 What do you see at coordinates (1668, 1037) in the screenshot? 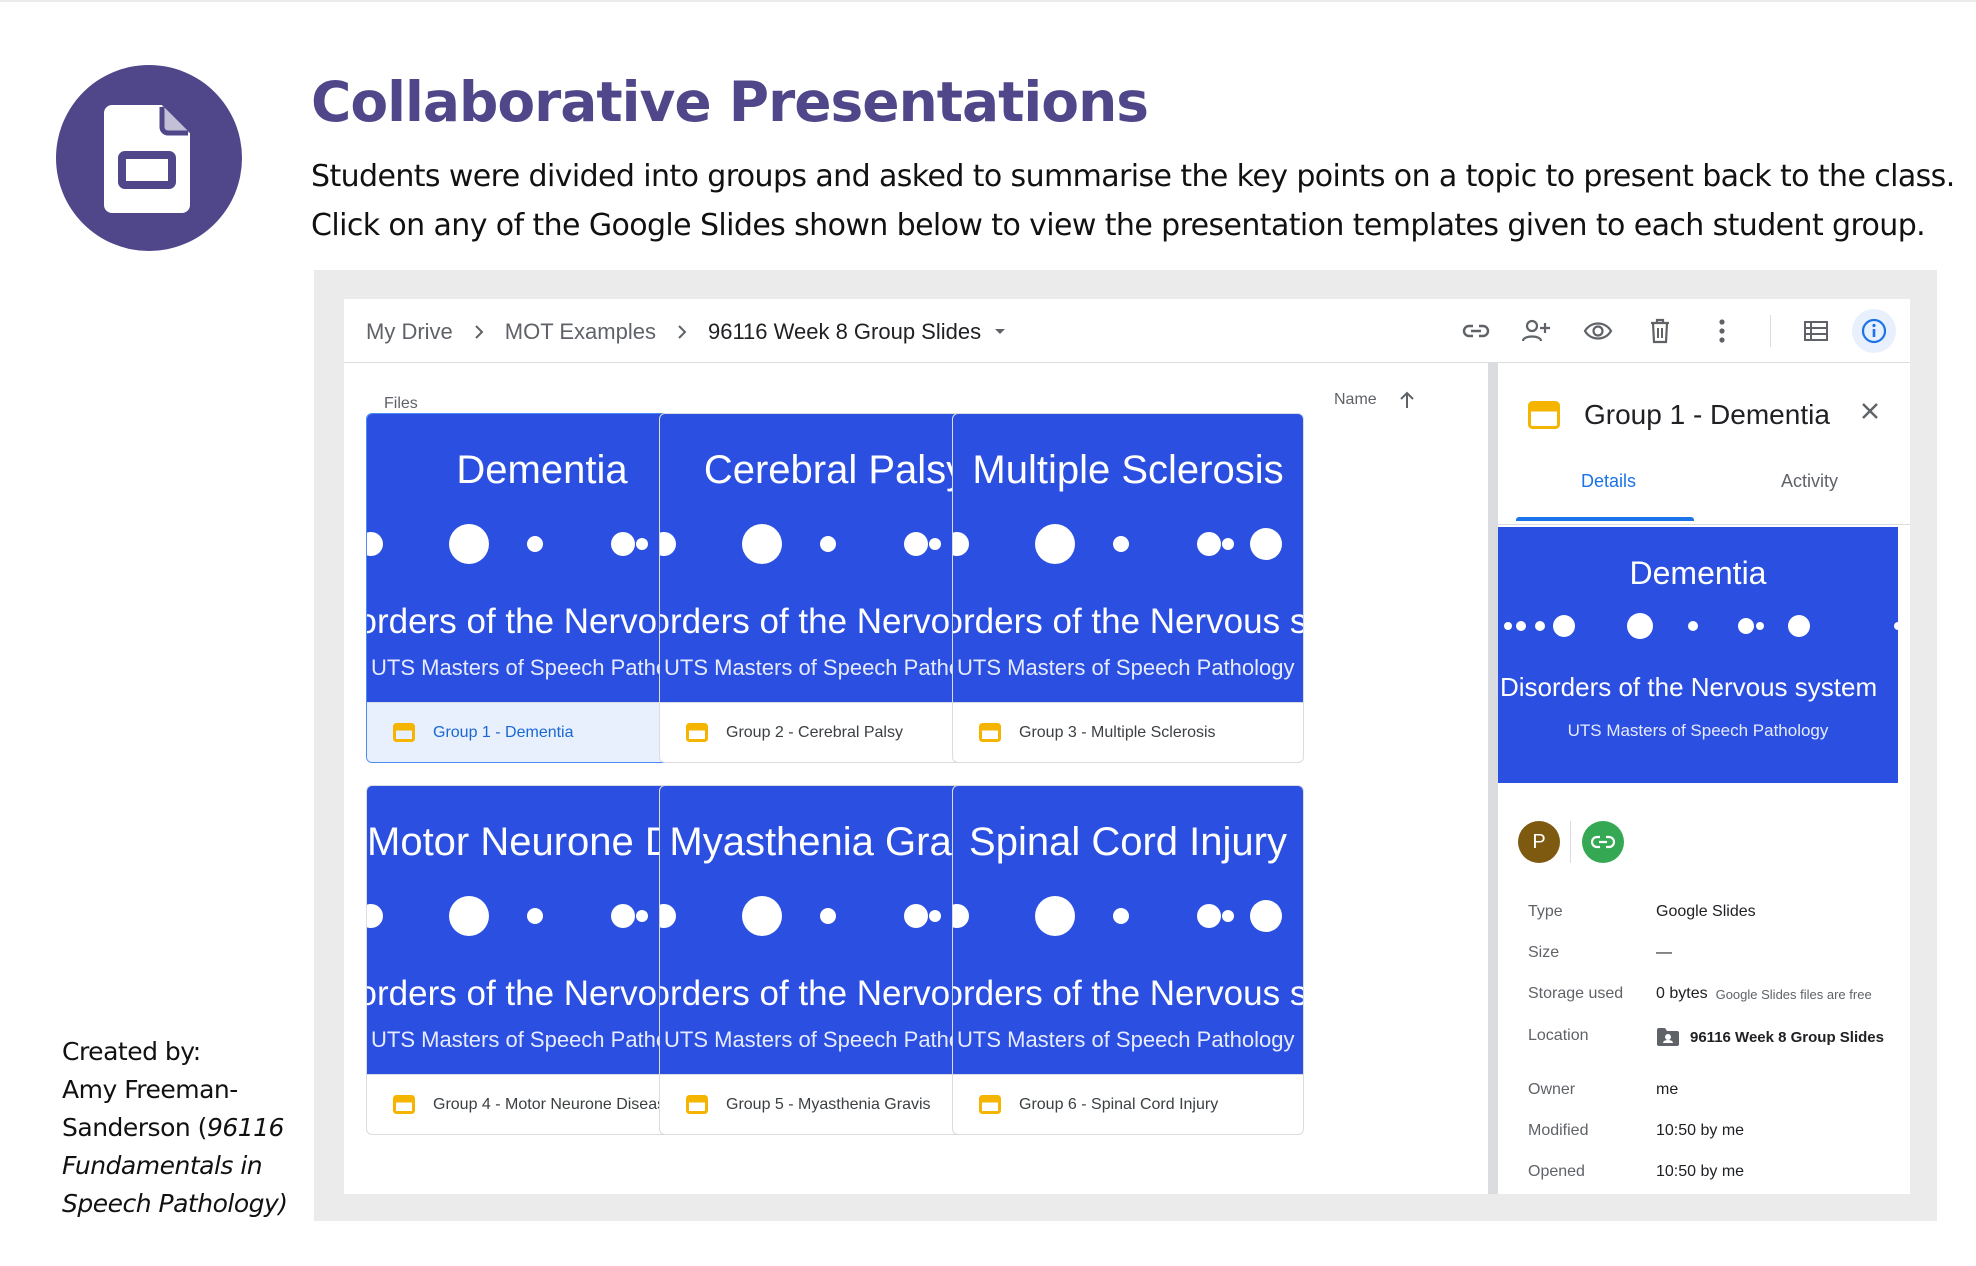
I see `folder-icon` at bounding box center [1668, 1037].